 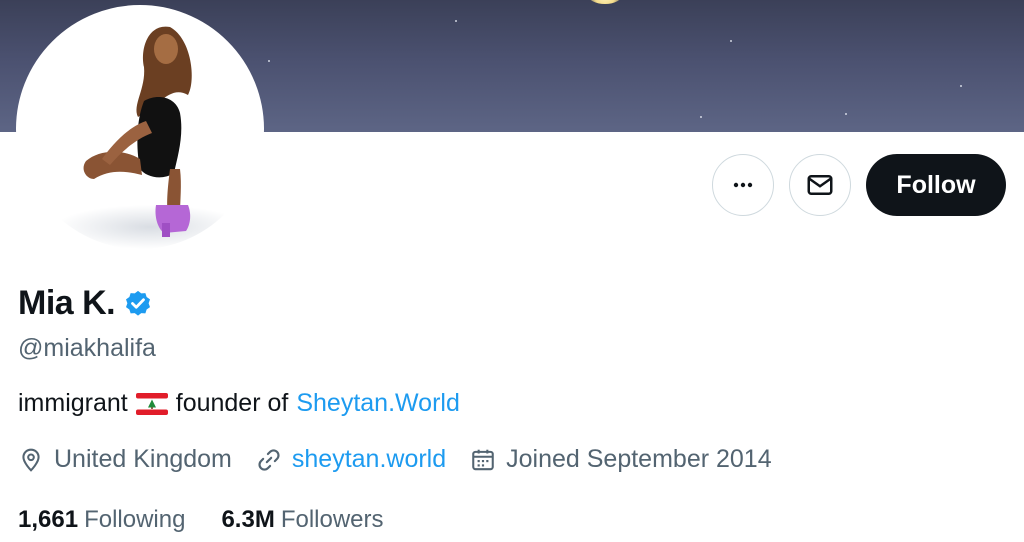 I want to click on bio-text-middle: founder of, so click(x=232, y=403).